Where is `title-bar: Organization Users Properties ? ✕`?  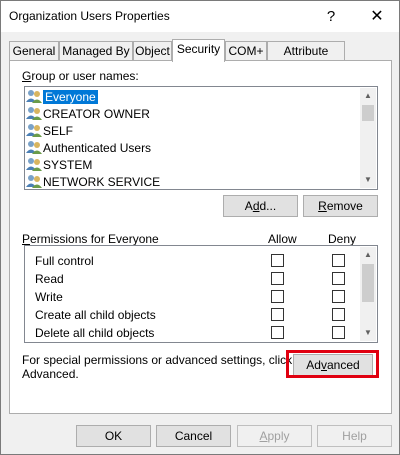 title-bar: Organization Users Properties ? ✕ is located at coordinates (200, 16).